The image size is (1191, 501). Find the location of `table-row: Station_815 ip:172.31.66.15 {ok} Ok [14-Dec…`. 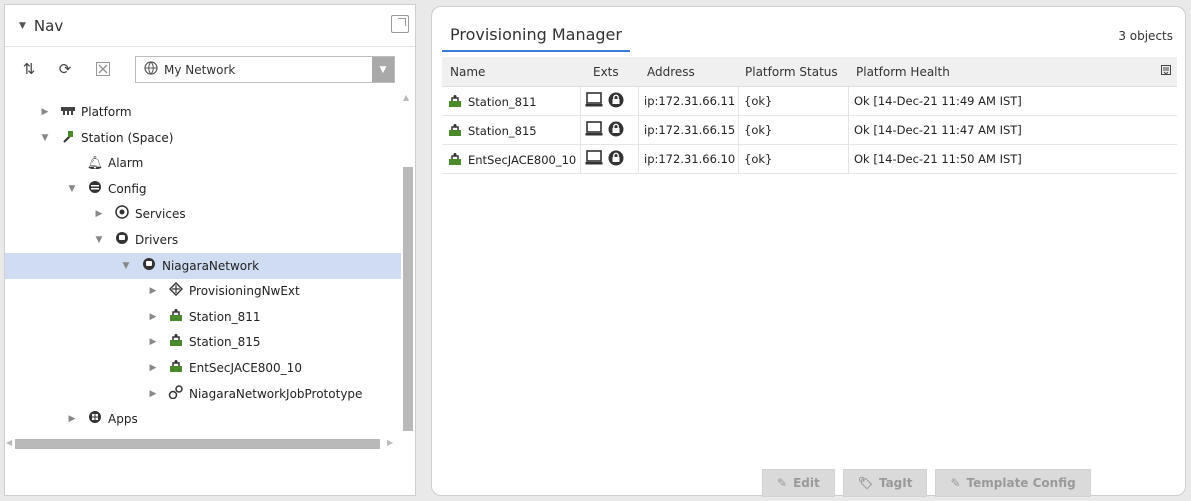

table-row: Station_815 ip:172.31.66.15 {ok} Ok [14-Dec… is located at coordinates (809, 130).